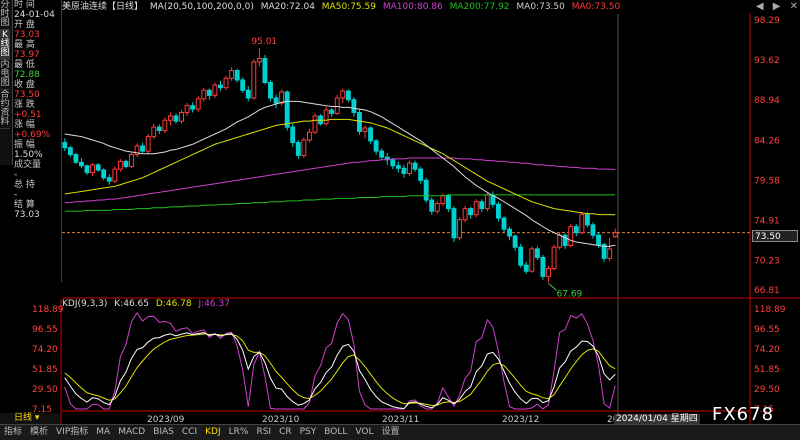 This screenshot has width=800, height=440. Describe the element at coordinates (777, 6) in the screenshot. I see `next-arrow-icon: ▶` at that location.